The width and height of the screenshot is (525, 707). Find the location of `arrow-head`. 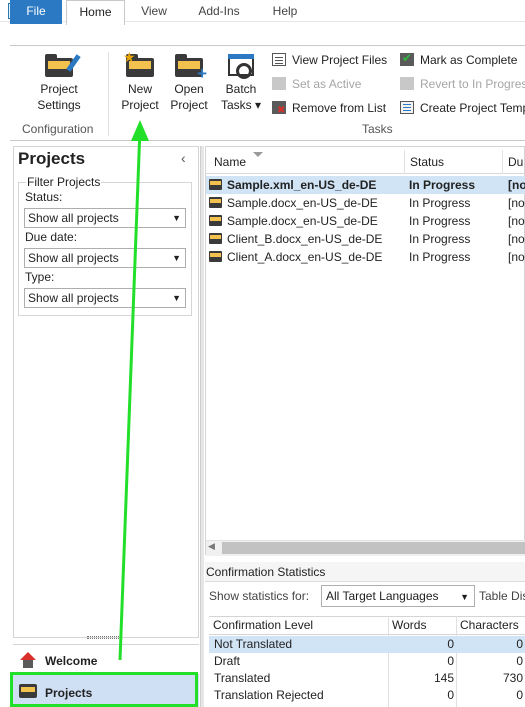

arrow-head is located at coordinates (140, 130).